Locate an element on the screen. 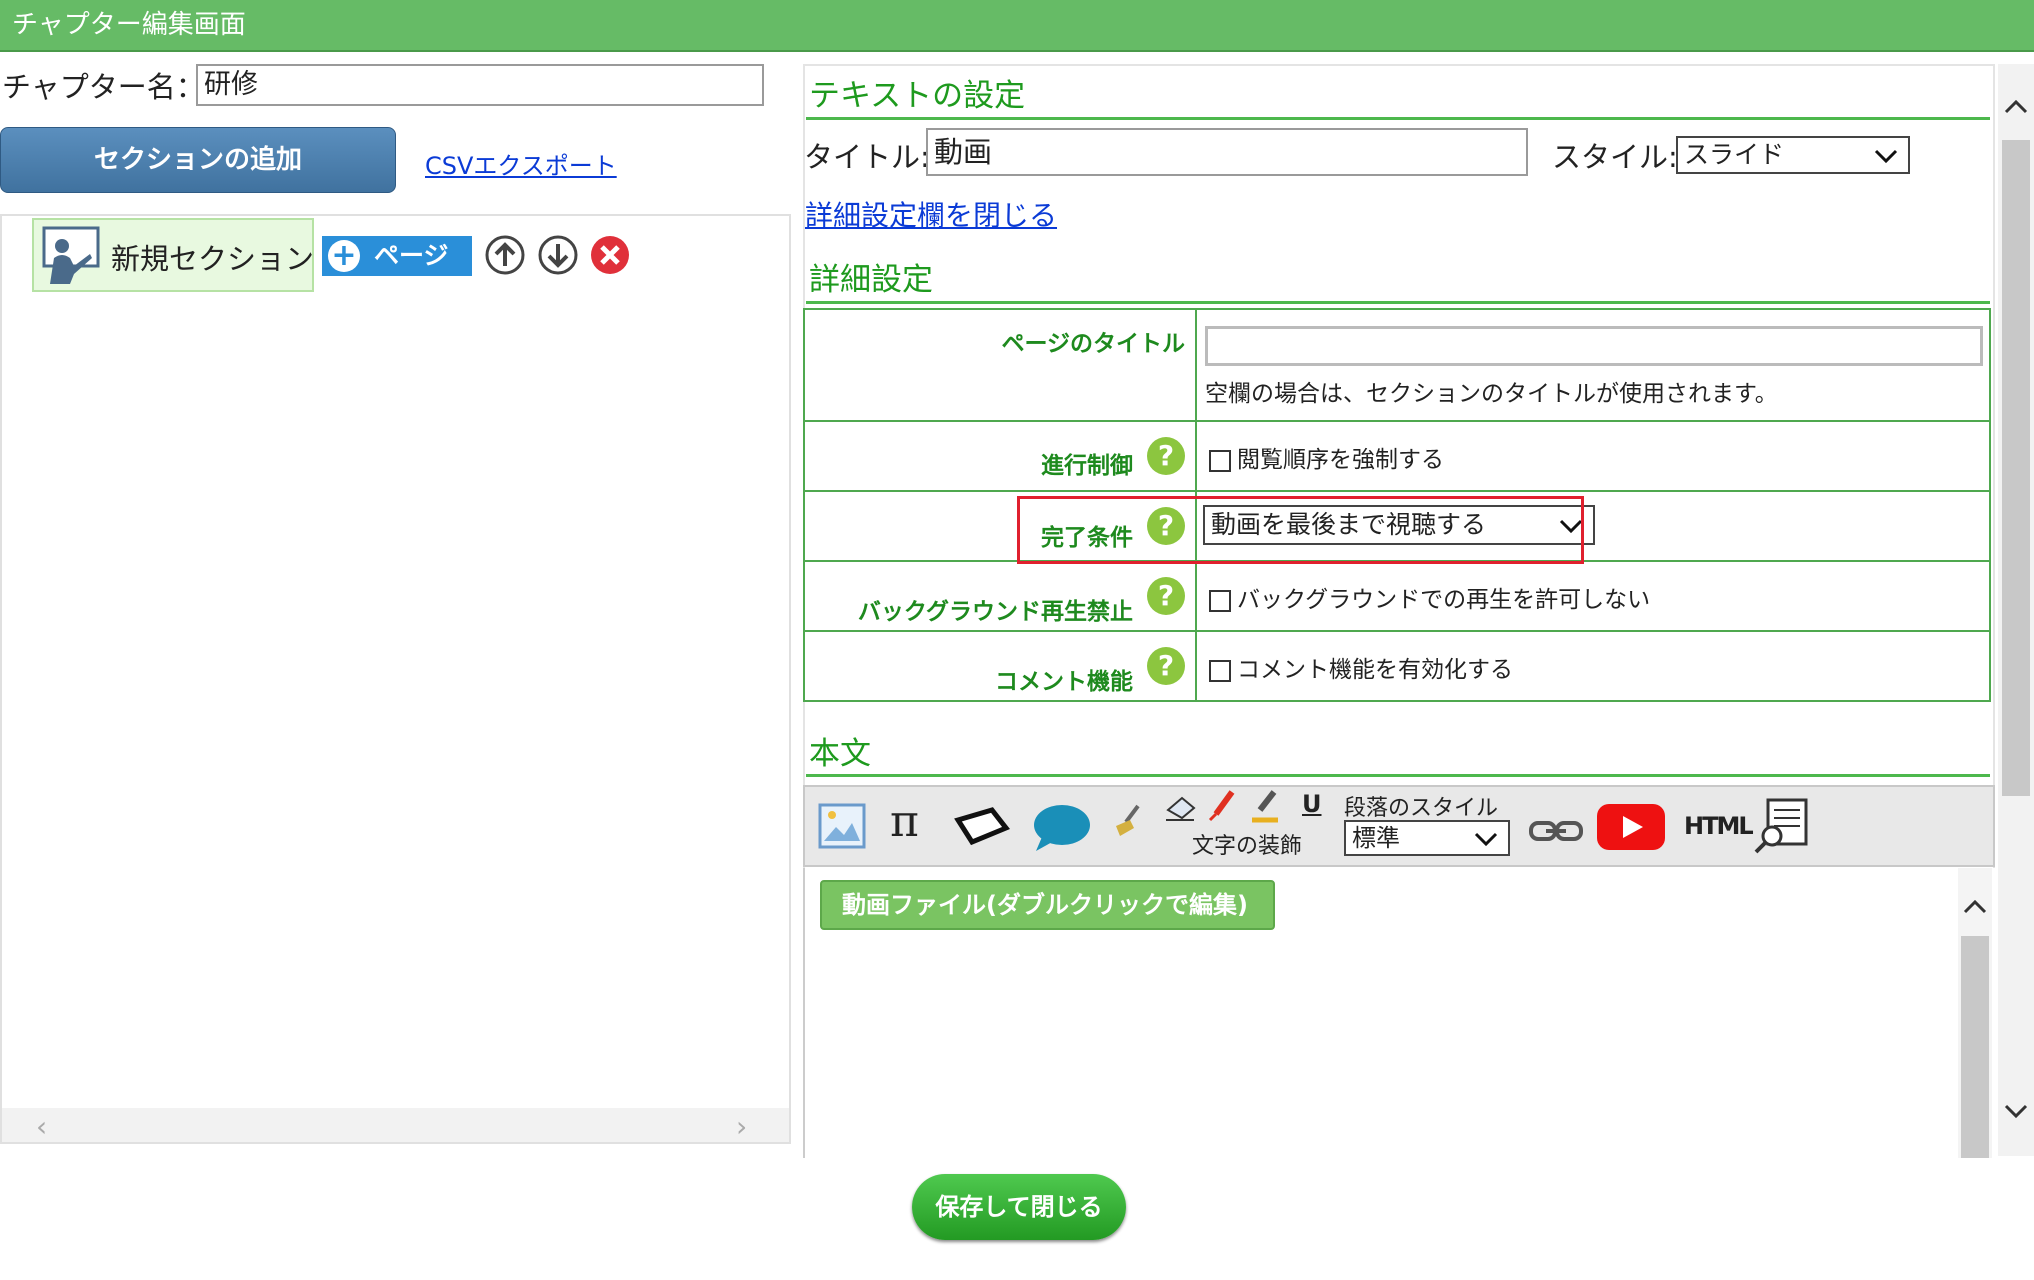 The image size is (2034, 1280). delete-icon is located at coordinates (610, 255).